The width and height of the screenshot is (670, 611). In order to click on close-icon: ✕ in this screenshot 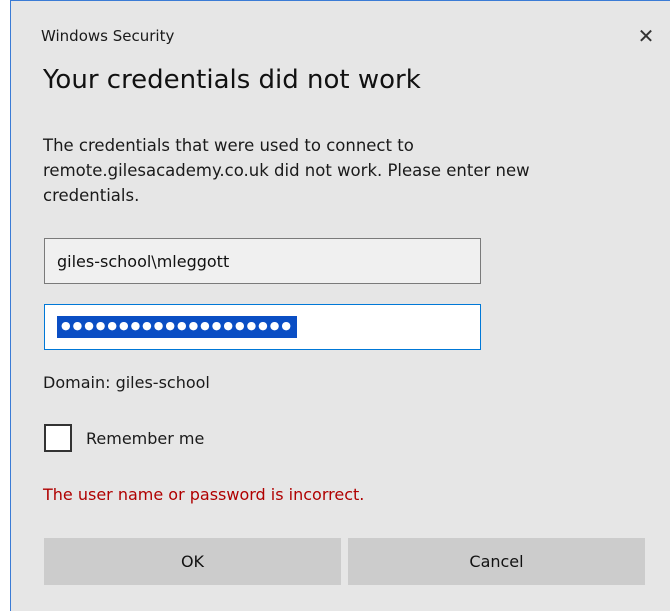, I will do `click(646, 36)`.